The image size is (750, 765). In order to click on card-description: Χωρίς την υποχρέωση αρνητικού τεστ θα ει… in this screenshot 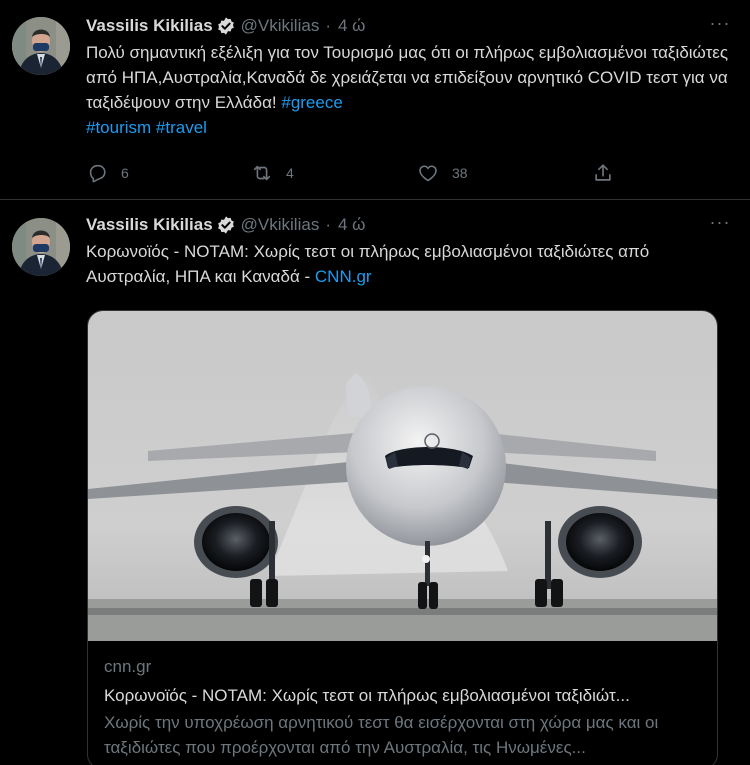, I will do `click(381, 735)`.